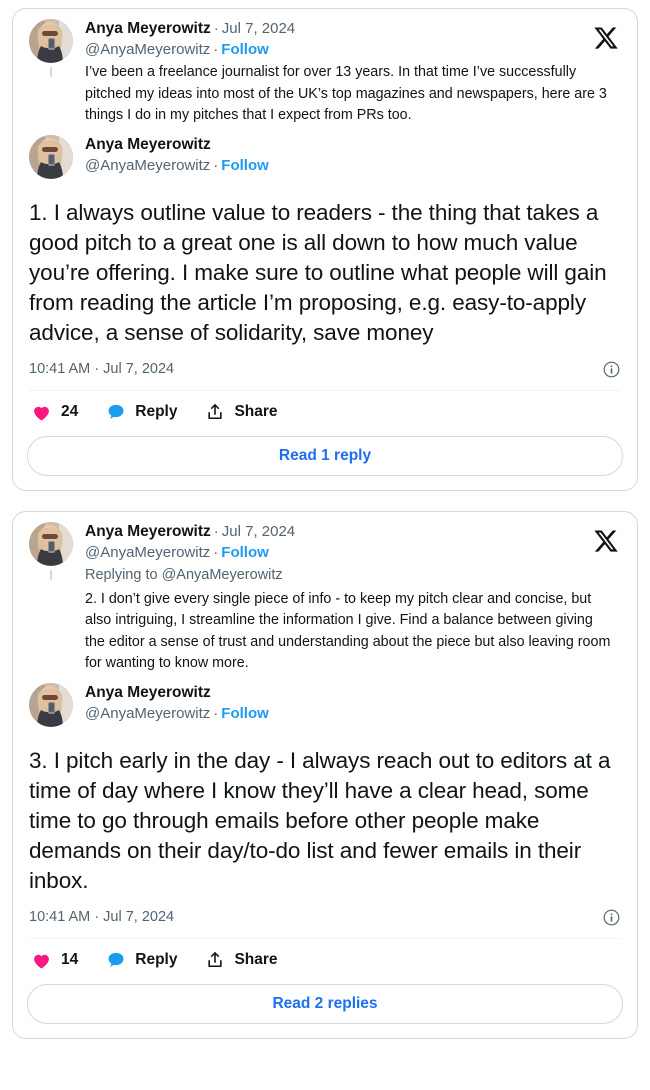 This screenshot has height=1090, width=650. Describe the element at coordinates (325, 1003) in the screenshot. I see `read-replies-button: Read 2 replies` at that location.